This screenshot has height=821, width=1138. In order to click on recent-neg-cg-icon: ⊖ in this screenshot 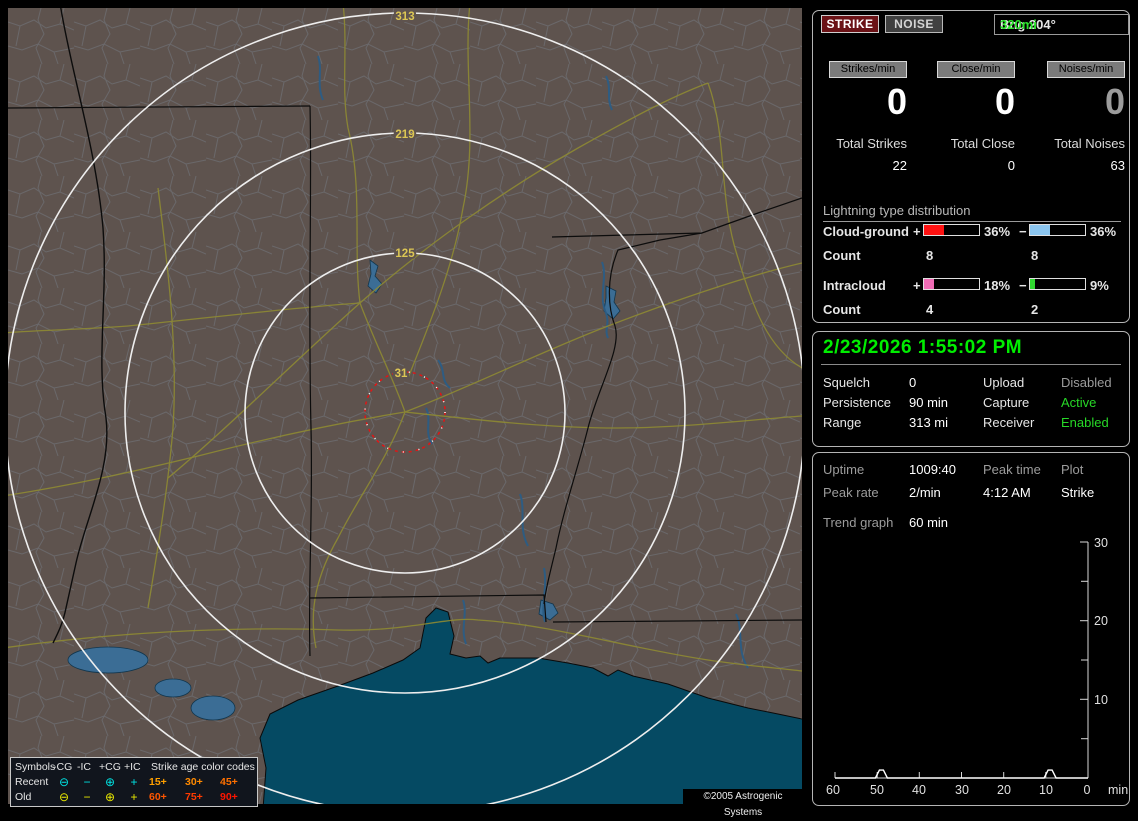, I will do `click(64, 782)`.